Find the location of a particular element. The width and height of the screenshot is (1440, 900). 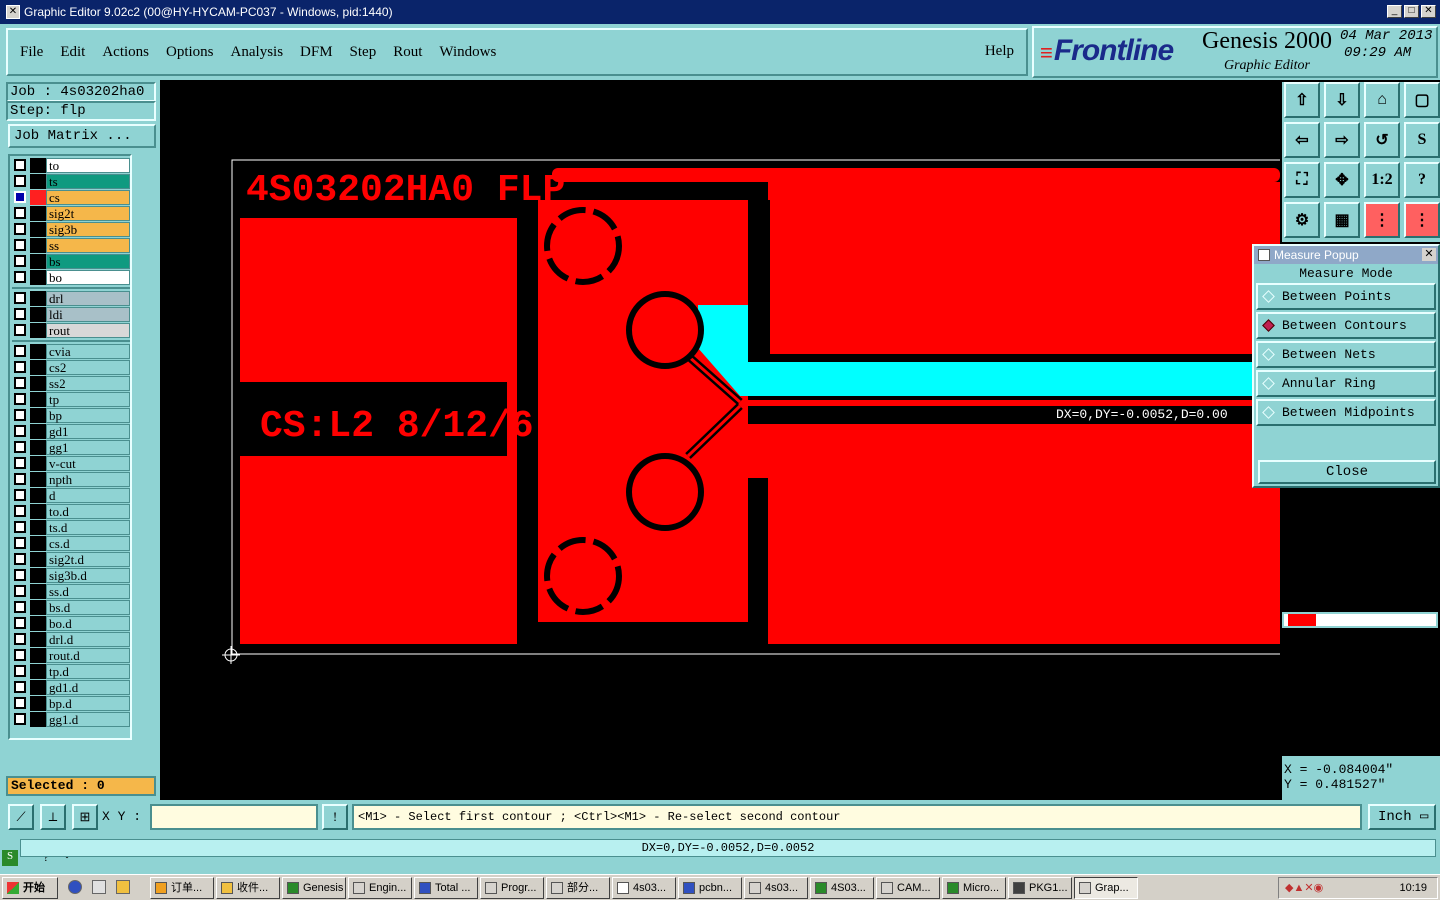

layer-row: sig3b.d is located at coordinates (71, 575).